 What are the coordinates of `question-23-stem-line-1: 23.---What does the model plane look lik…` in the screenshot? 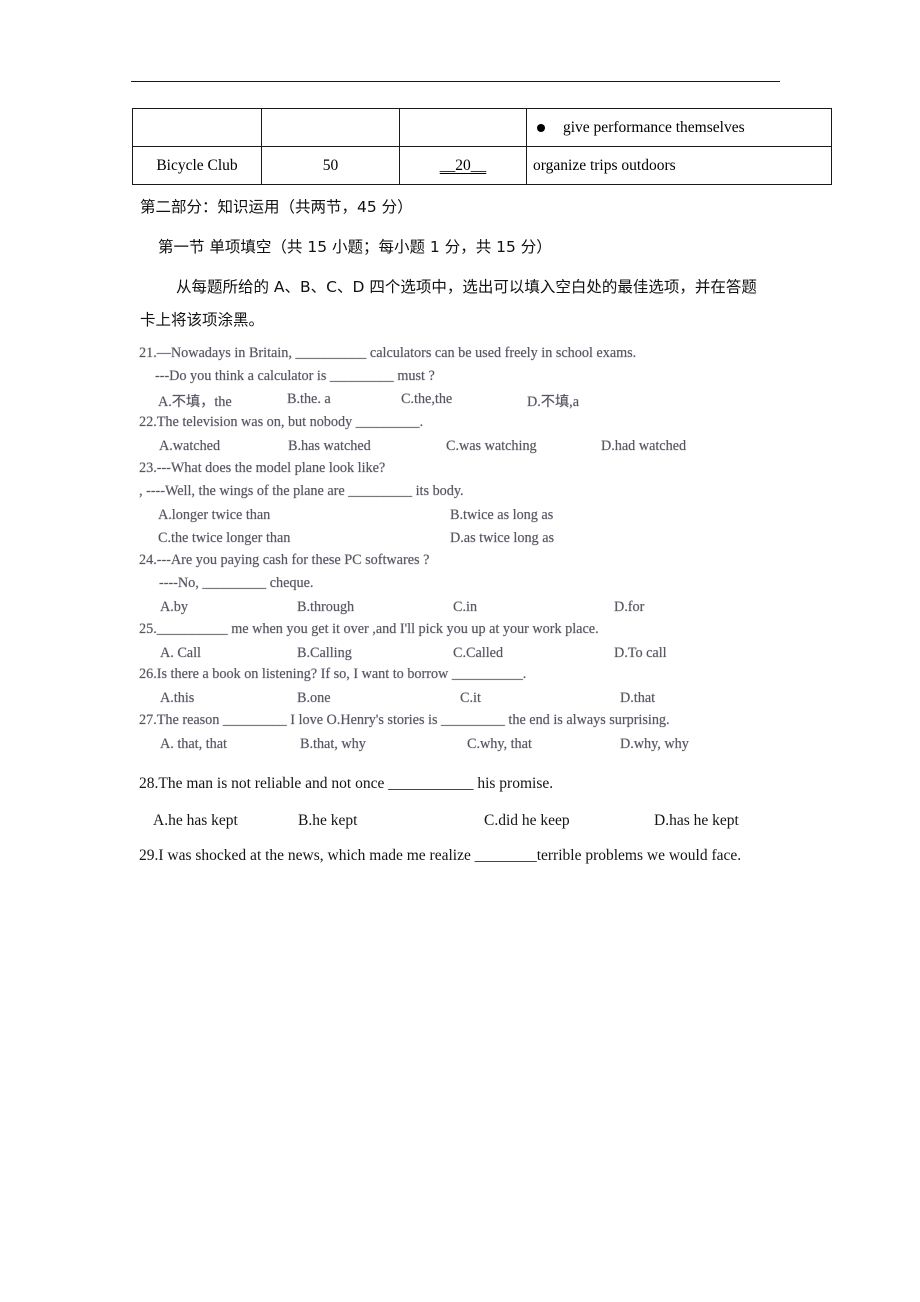 It's located at (262, 468).